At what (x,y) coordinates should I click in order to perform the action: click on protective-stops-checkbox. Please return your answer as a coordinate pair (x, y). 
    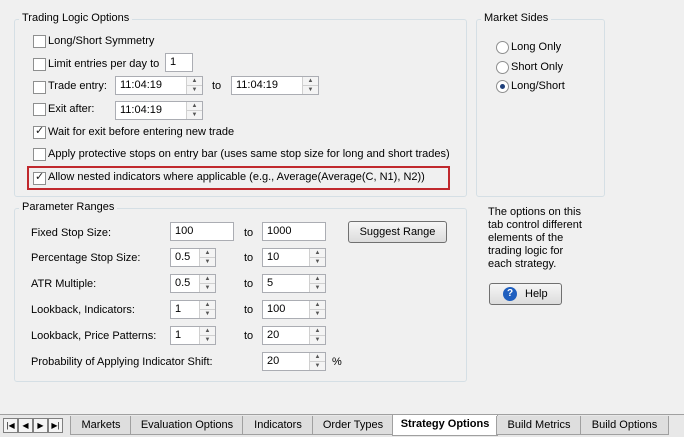
    Looking at the image, I should click on (39, 154).